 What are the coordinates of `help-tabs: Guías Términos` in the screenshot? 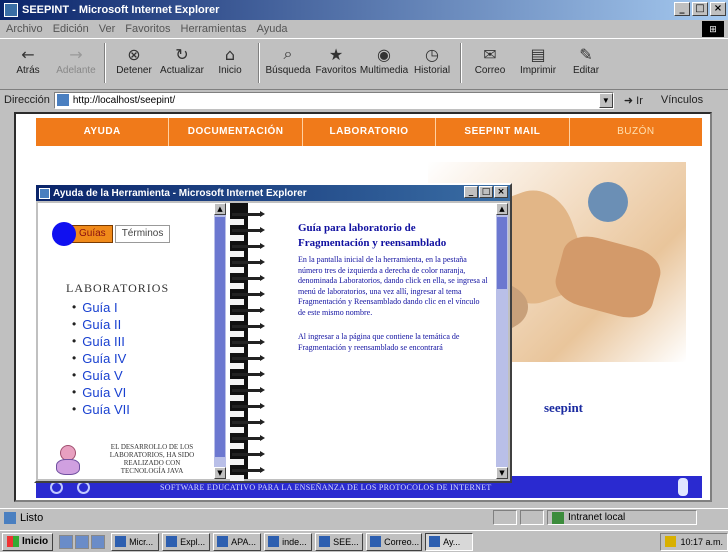 It's located at (111, 234).